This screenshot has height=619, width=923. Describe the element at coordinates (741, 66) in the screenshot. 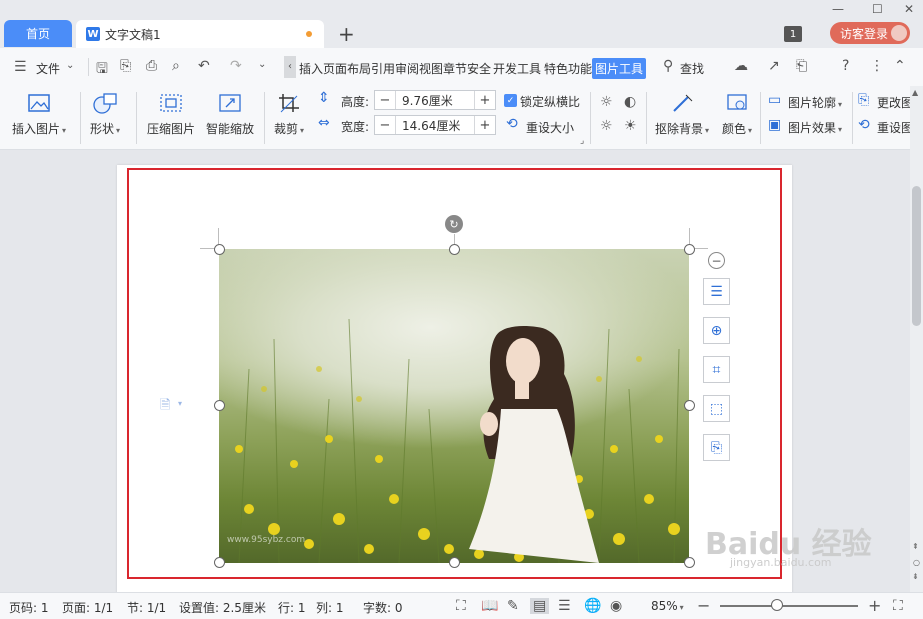

I see `cloud-icon: ☁` at that location.